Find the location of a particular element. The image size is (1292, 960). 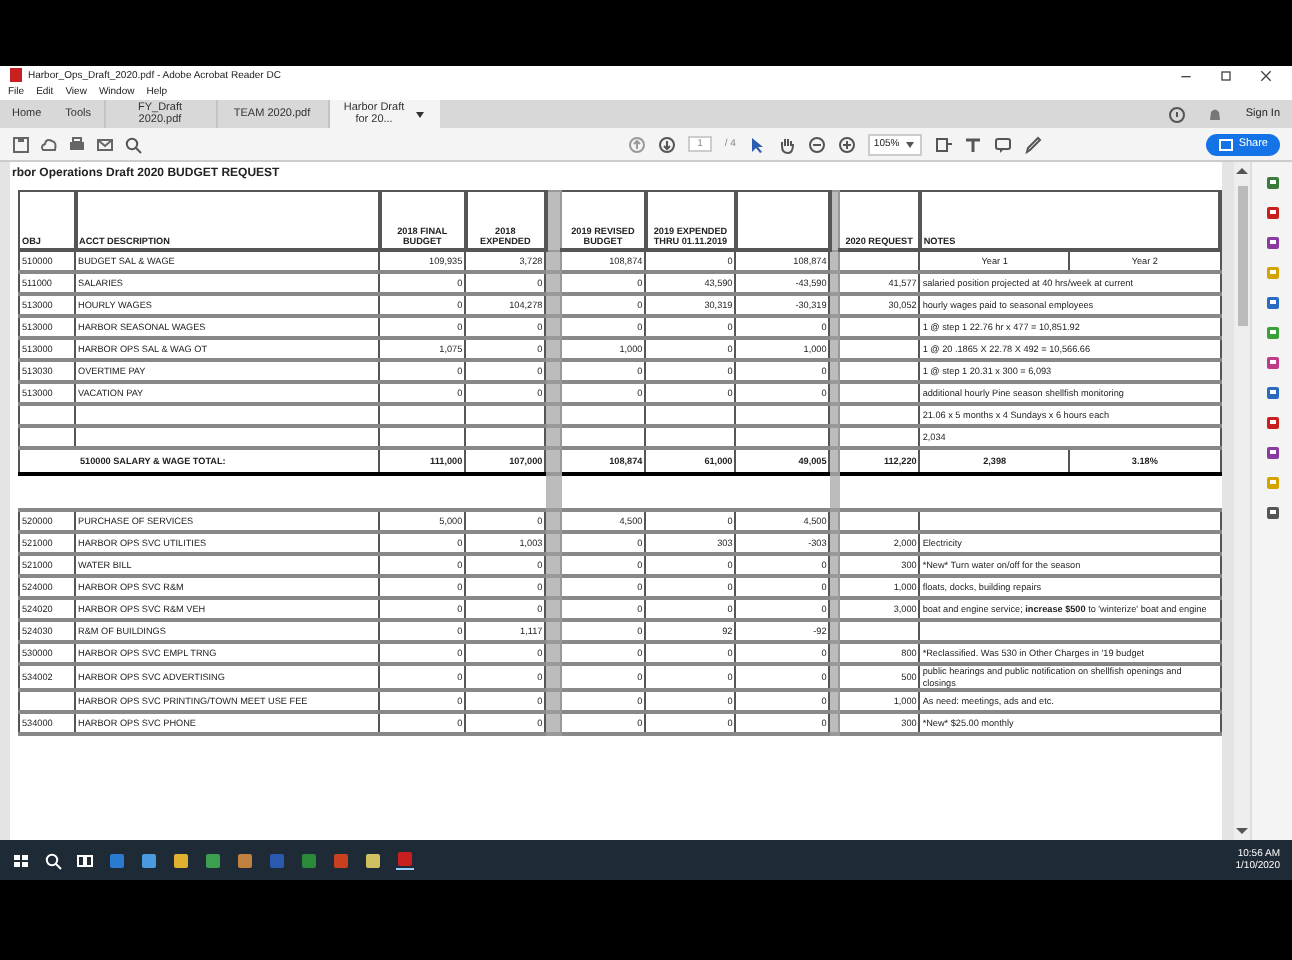

print-icon is located at coordinates (77, 144).